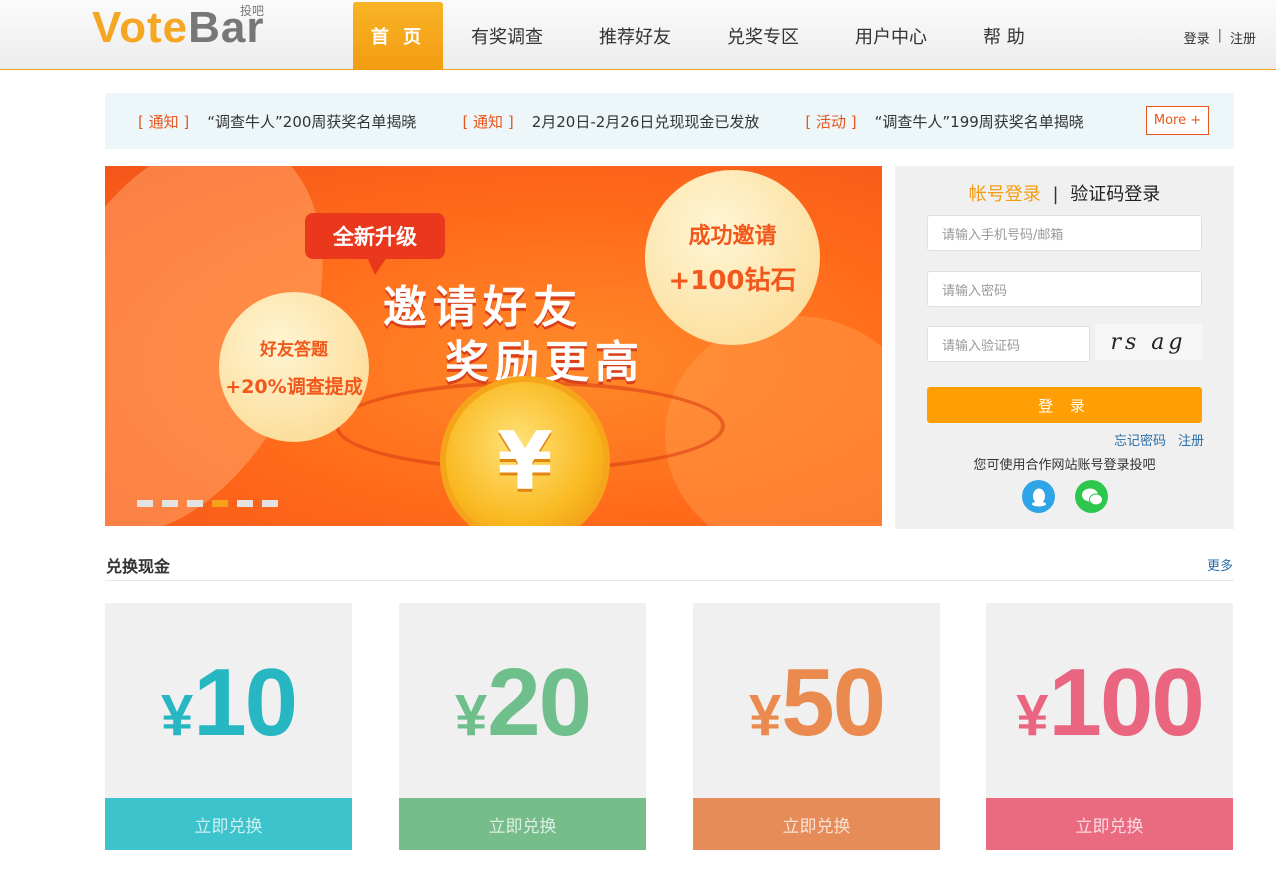  Describe the element at coordinates (507, 36) in the screenshot. I see `nav-surveys: 有奖调查` at that location.